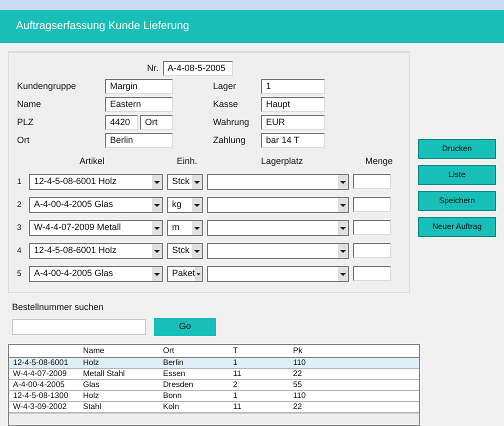  What do you see at coordinates (187, 161) in the screenshot?
I see `column-header: Einh.` at bounding box center [187, 161].